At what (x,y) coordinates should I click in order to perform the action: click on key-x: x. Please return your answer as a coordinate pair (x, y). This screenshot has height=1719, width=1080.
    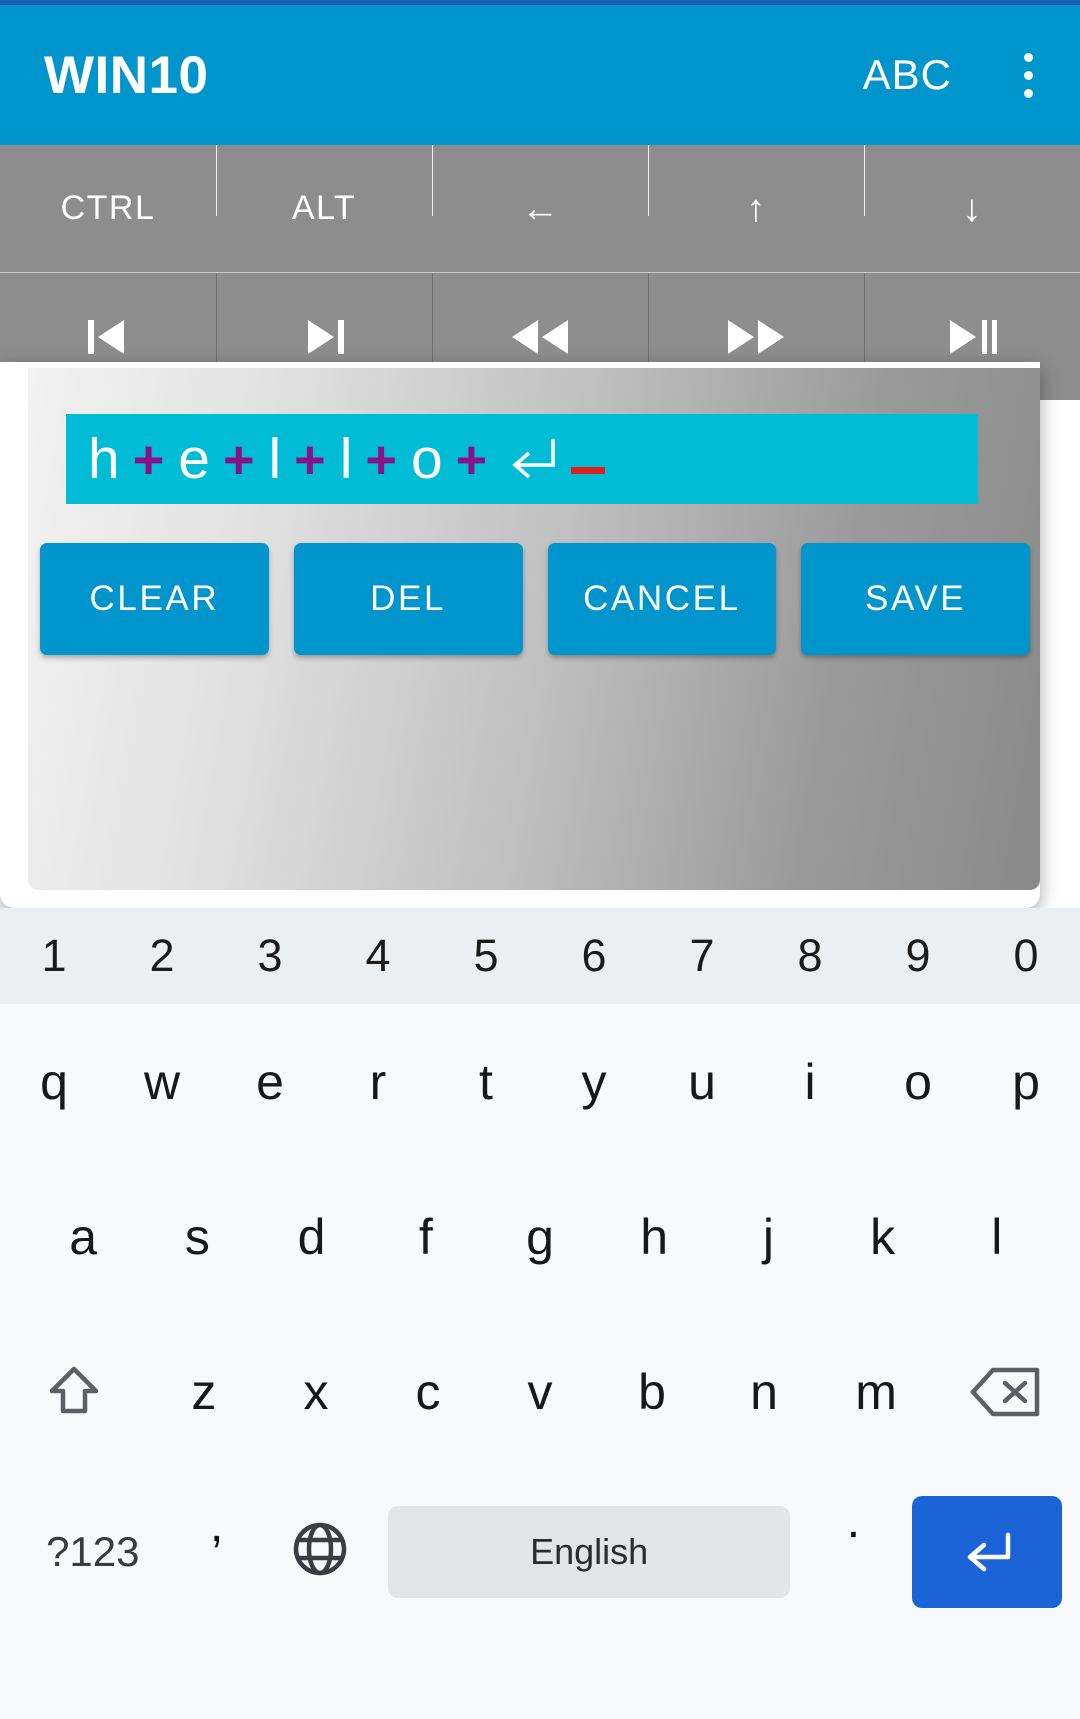
    Looking at the image, I should click on (316, 1391).